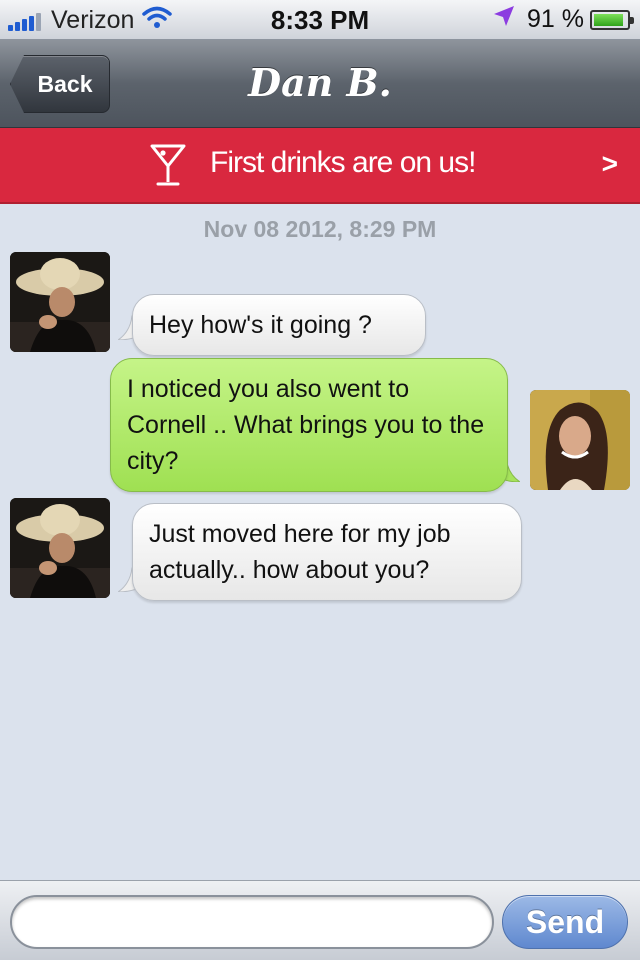 The image size is (640, 960). Describe the element at coordinates (609, 163) in the screenshot. I see `chevron-right-icon: >` at that location.